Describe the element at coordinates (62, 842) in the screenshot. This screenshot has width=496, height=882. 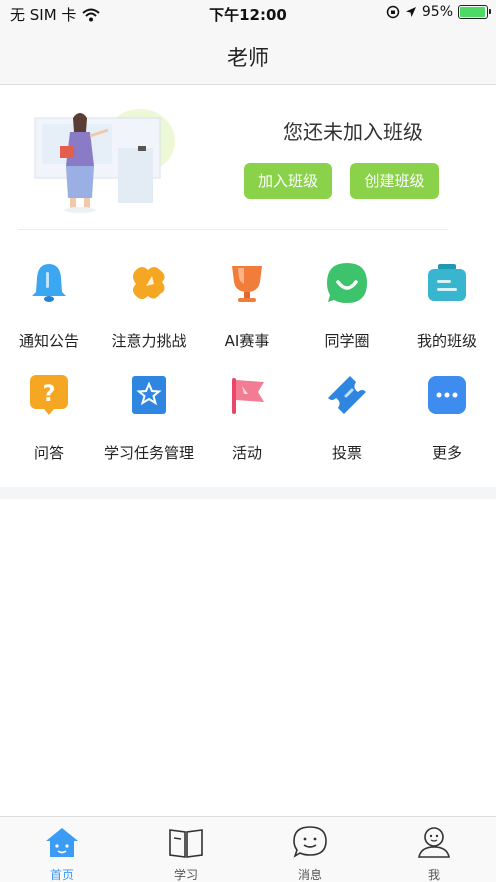
I see `home-icon` at that location.